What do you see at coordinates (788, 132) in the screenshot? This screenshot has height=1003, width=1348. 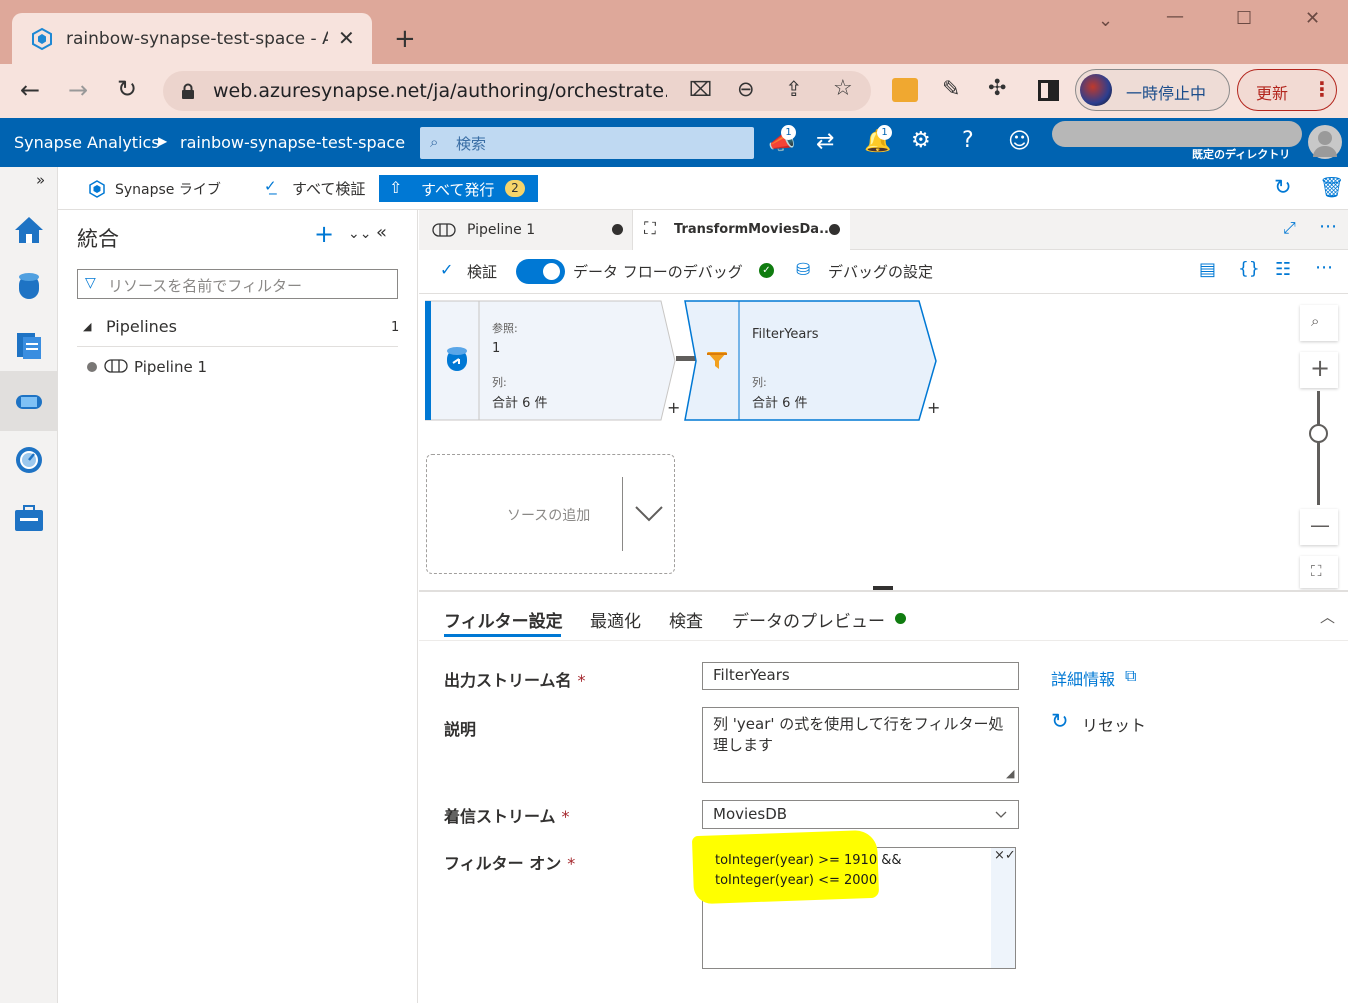 I see `announcement-badge: 1` at bounding box center [788, 132].